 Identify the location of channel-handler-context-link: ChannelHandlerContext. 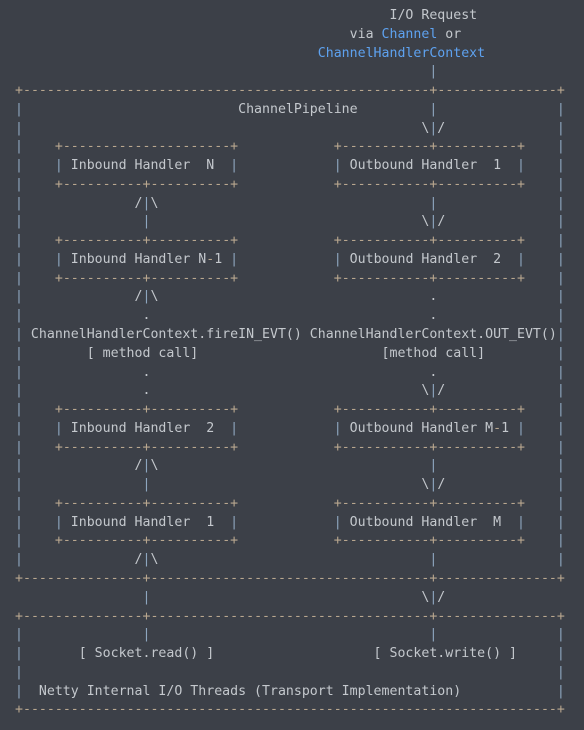
(401, 53).